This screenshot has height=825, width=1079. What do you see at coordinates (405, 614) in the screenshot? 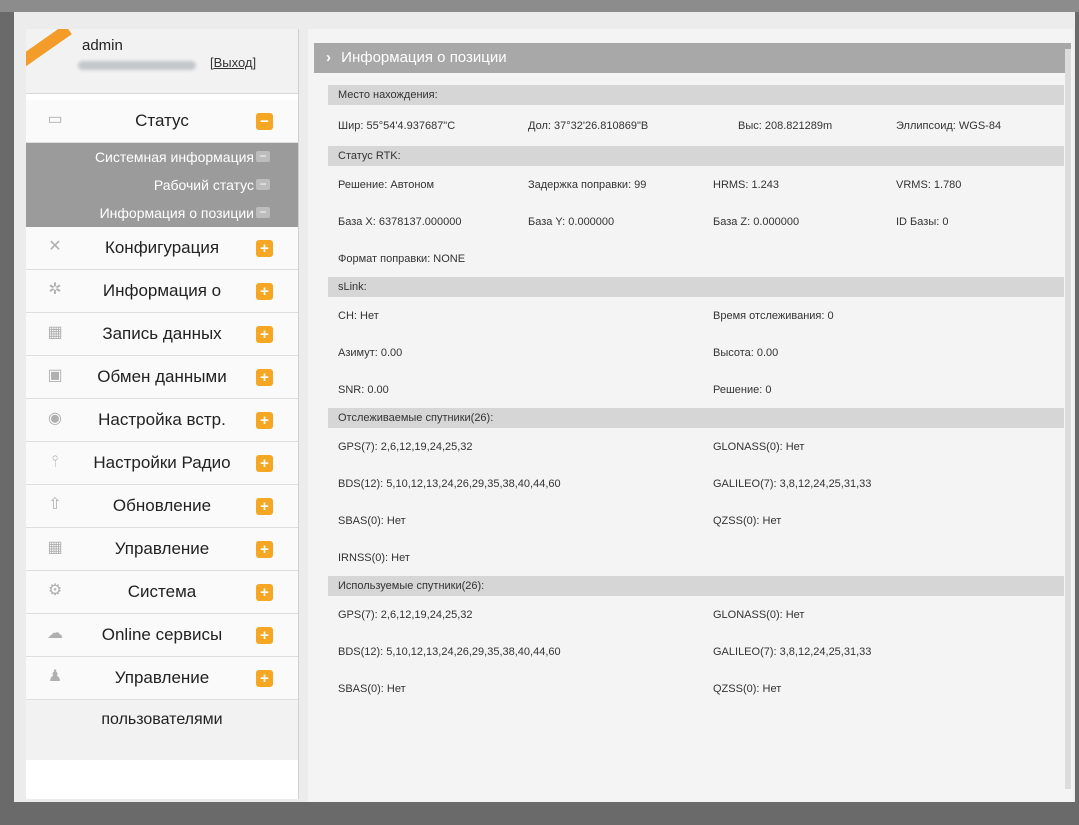
I see `used-gps: GPS(7): 2,6,12,19,24,25,32` at bounding box center [405, 614].